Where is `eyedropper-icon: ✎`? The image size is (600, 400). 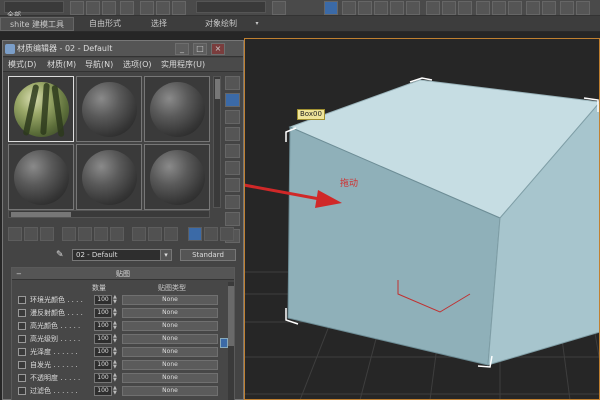 eyedropper-icon: ✎ is located at coordinates (62, 255).